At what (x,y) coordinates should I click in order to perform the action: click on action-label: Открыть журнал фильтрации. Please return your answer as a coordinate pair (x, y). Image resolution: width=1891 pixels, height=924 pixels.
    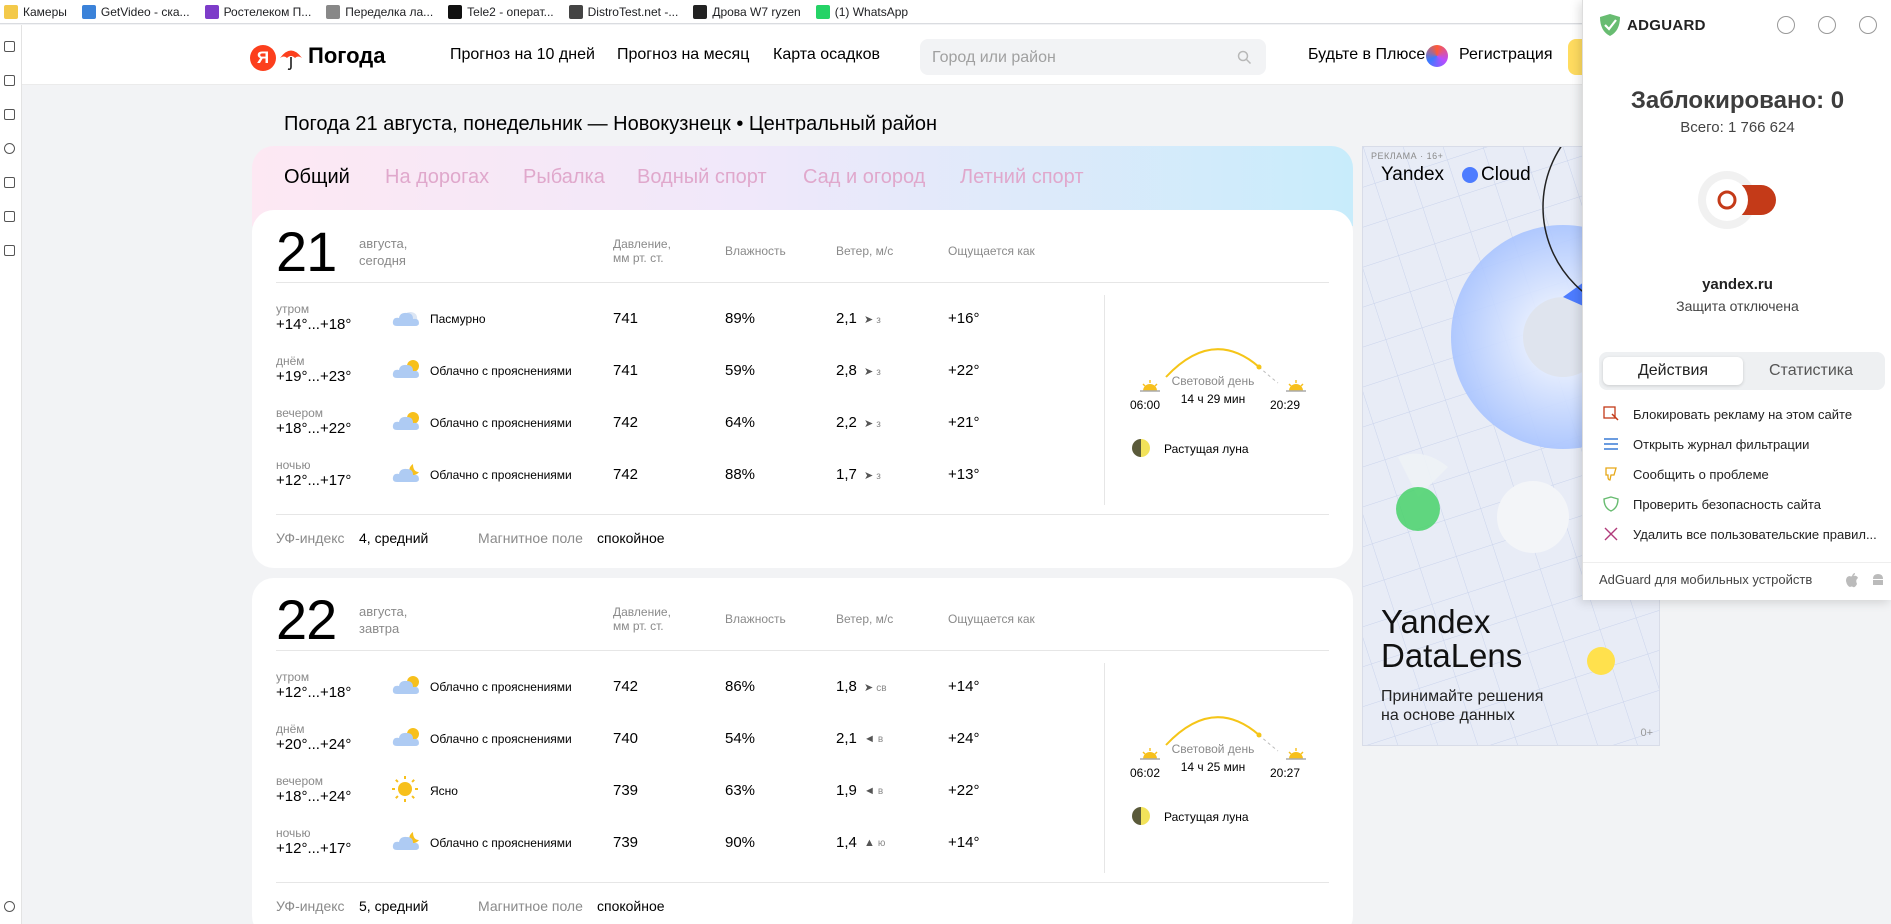
    Looking at the image, I should click on (1721, 444).